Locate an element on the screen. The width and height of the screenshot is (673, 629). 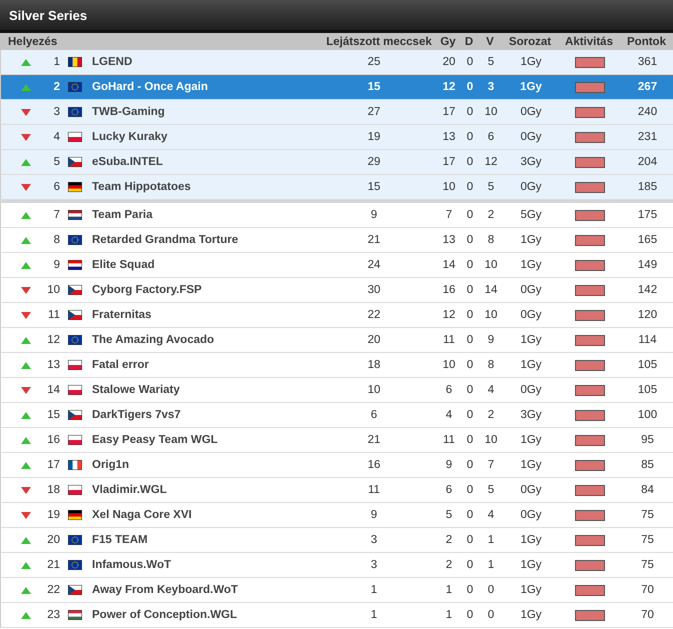
team-name: Cyborg Factory.FSP is located at coordinates (205, 290).